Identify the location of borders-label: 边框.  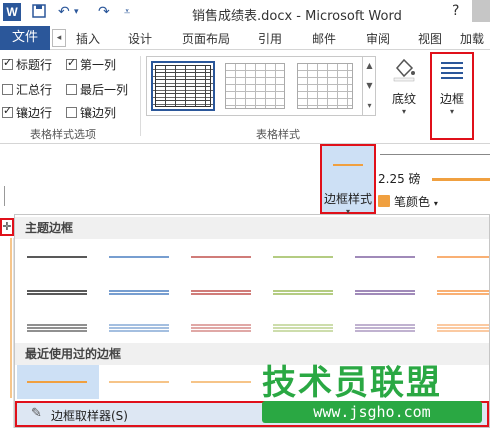
(451, 99).